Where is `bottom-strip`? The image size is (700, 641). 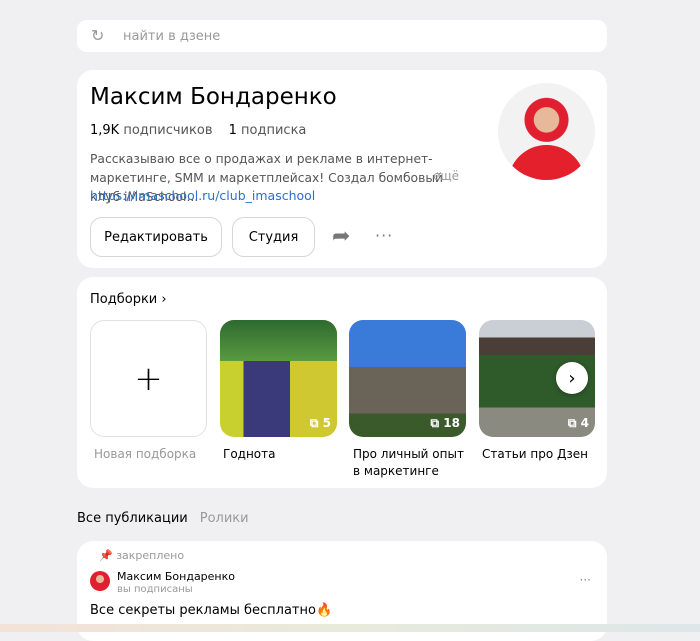
bottom-strip is located at coordinates (350, 628).